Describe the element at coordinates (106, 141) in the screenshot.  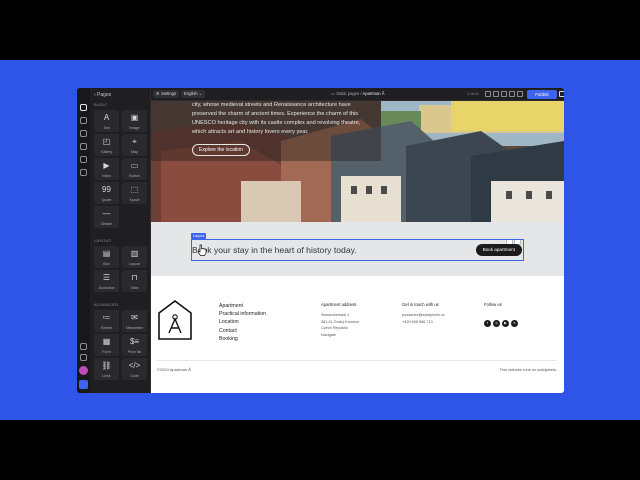
I see `gallery-icon: ◰` at that location.